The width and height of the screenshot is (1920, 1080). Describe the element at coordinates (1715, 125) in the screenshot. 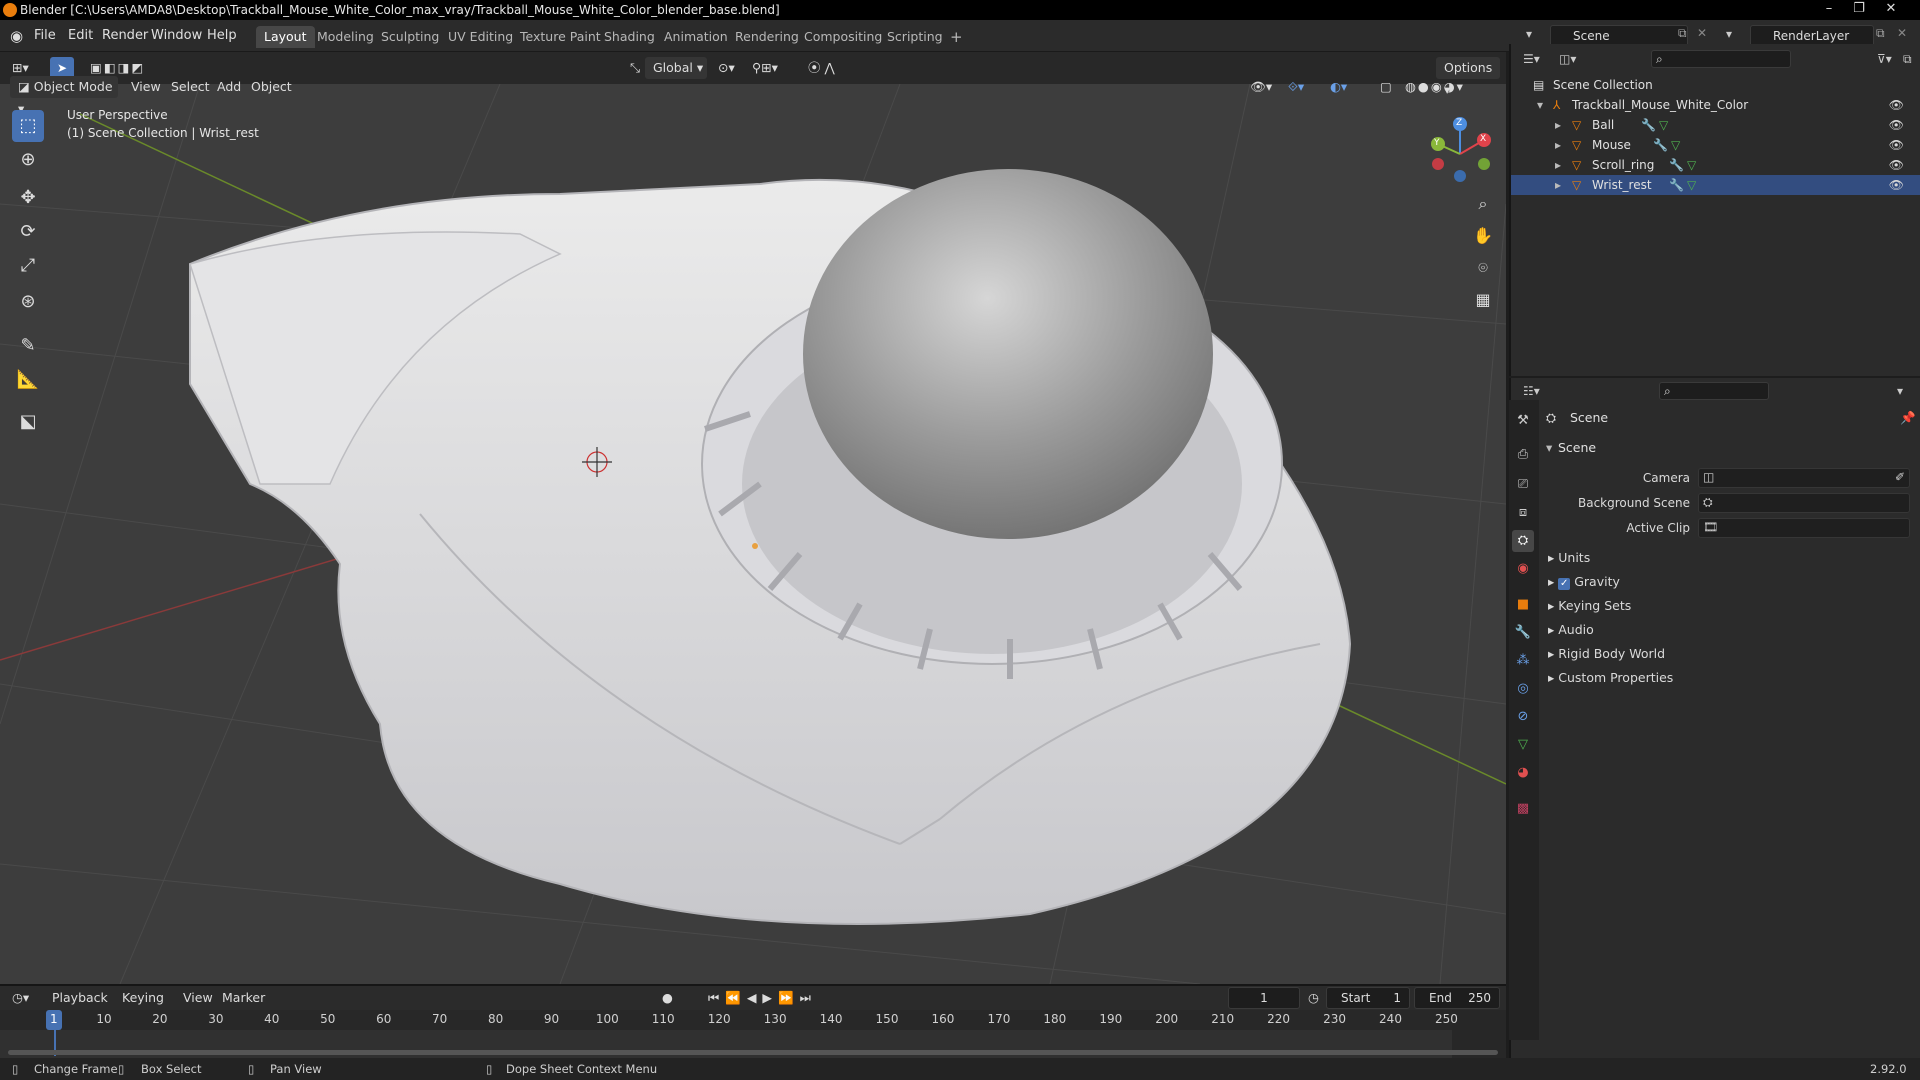

I see `outliner-object-ball: ▸ ▽ Ball 🔧 ▽ 👁` at that location.